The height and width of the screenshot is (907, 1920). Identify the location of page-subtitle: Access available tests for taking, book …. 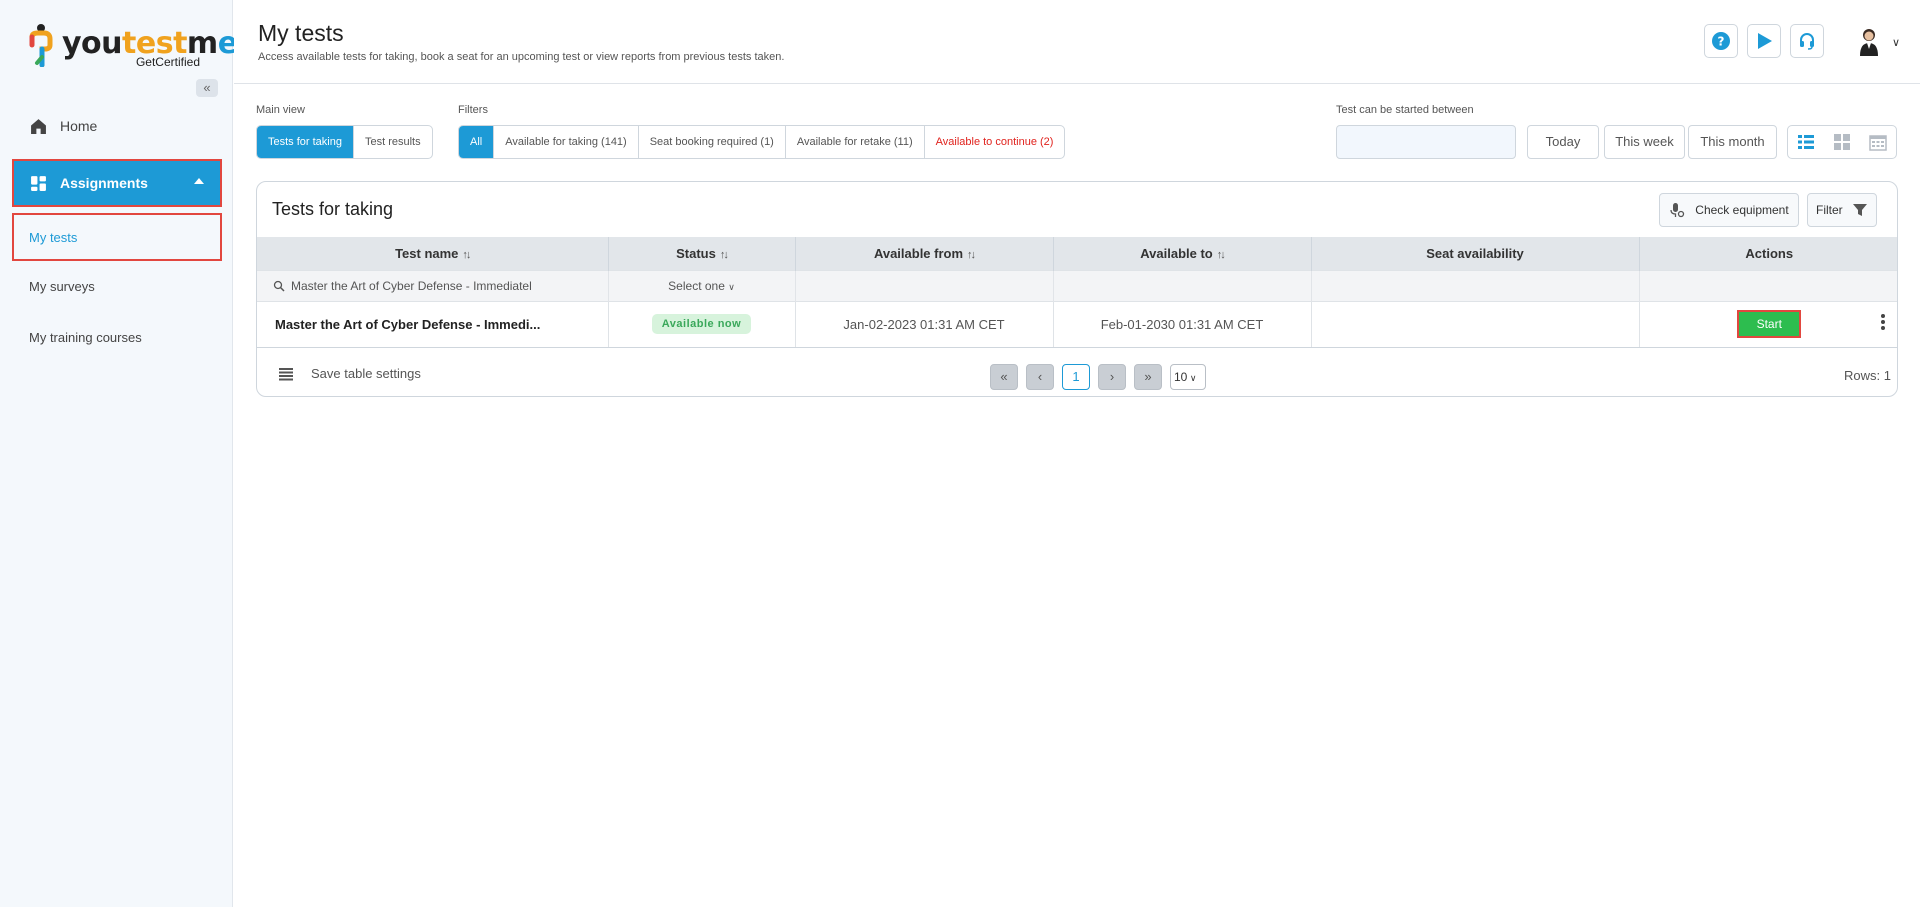
(521, 57).